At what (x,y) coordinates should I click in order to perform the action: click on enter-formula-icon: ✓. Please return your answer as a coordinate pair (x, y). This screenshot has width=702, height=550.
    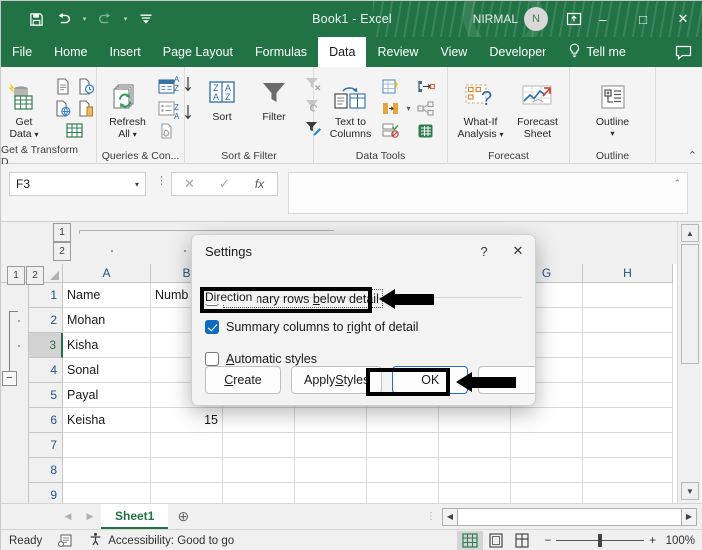
    Looking at the image, I should click on (224, 184).